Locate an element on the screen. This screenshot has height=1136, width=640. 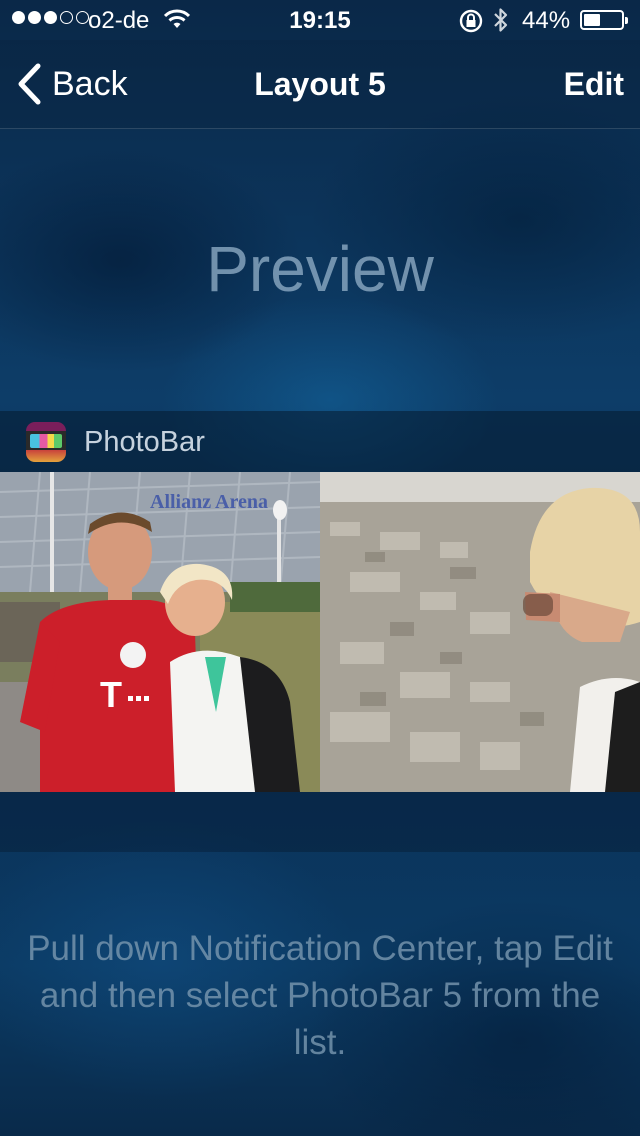
bluetooth-icon is located at coordinates (501, 23).